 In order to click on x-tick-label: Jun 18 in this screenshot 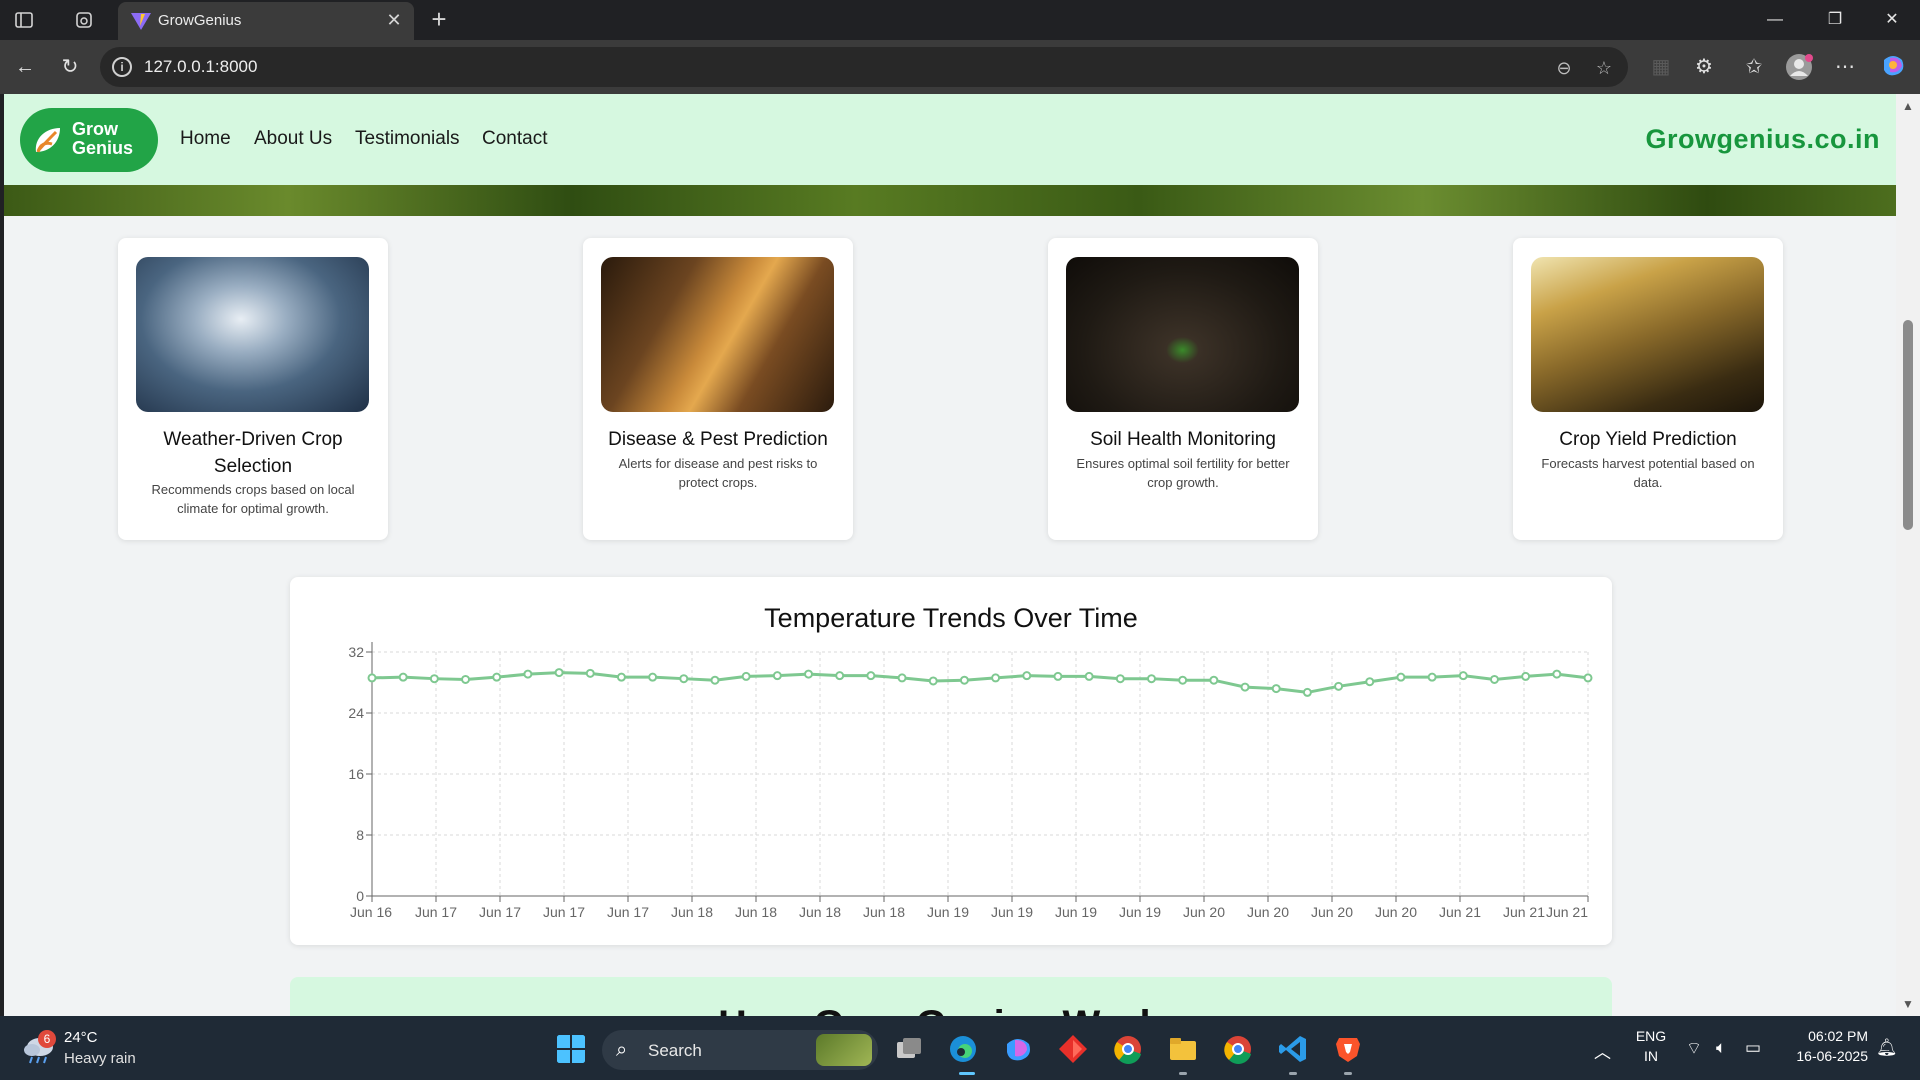, I will do `click(756, 912)`.